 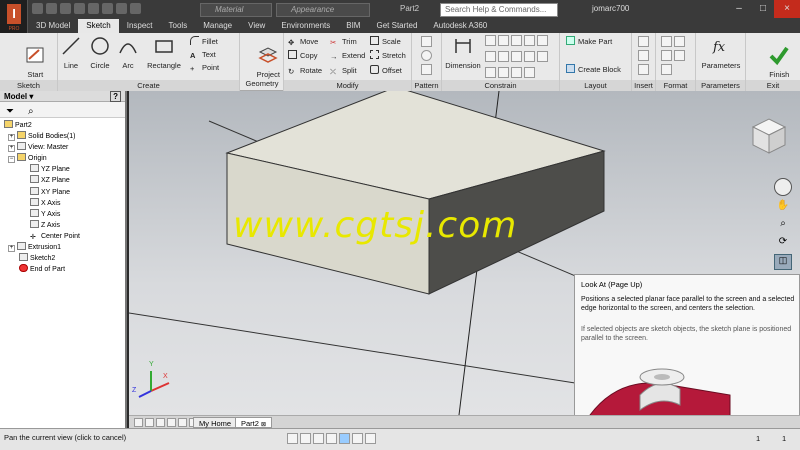 I want to click on point-button: + Point, so click(x=204, y=67).